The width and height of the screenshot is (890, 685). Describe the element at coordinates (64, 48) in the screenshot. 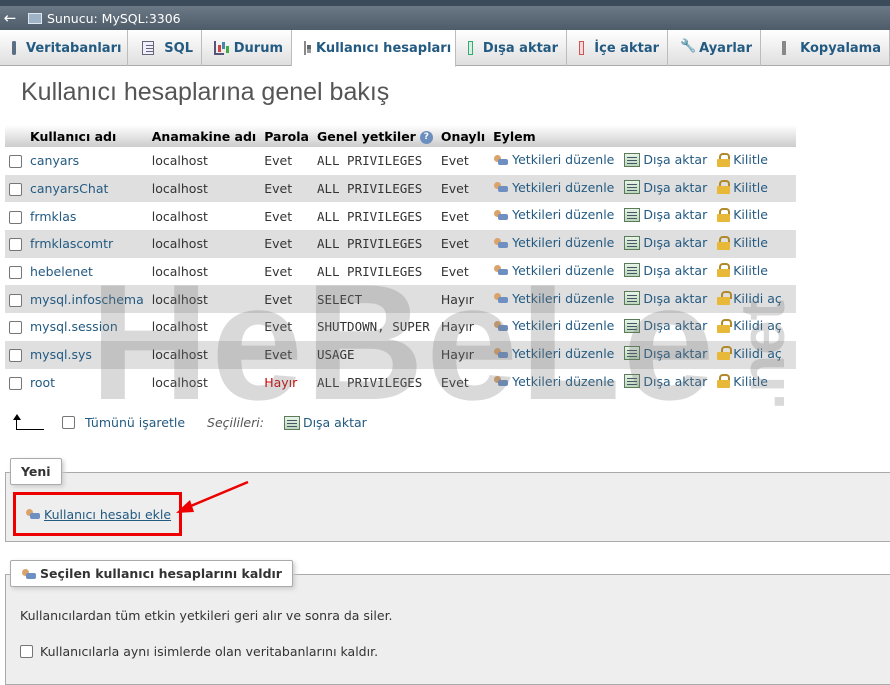

I see `tab-databases: Veritabanları` at that location.